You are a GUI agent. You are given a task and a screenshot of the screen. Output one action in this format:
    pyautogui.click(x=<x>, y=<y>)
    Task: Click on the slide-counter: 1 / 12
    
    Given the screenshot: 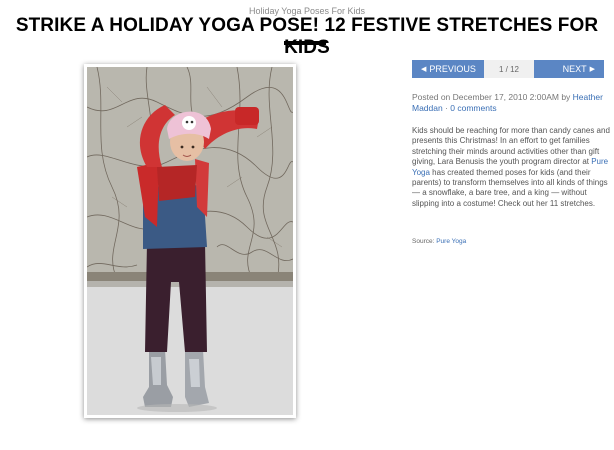 What is the action you would take?
    pyautogui.click(x=509, y=69)
    